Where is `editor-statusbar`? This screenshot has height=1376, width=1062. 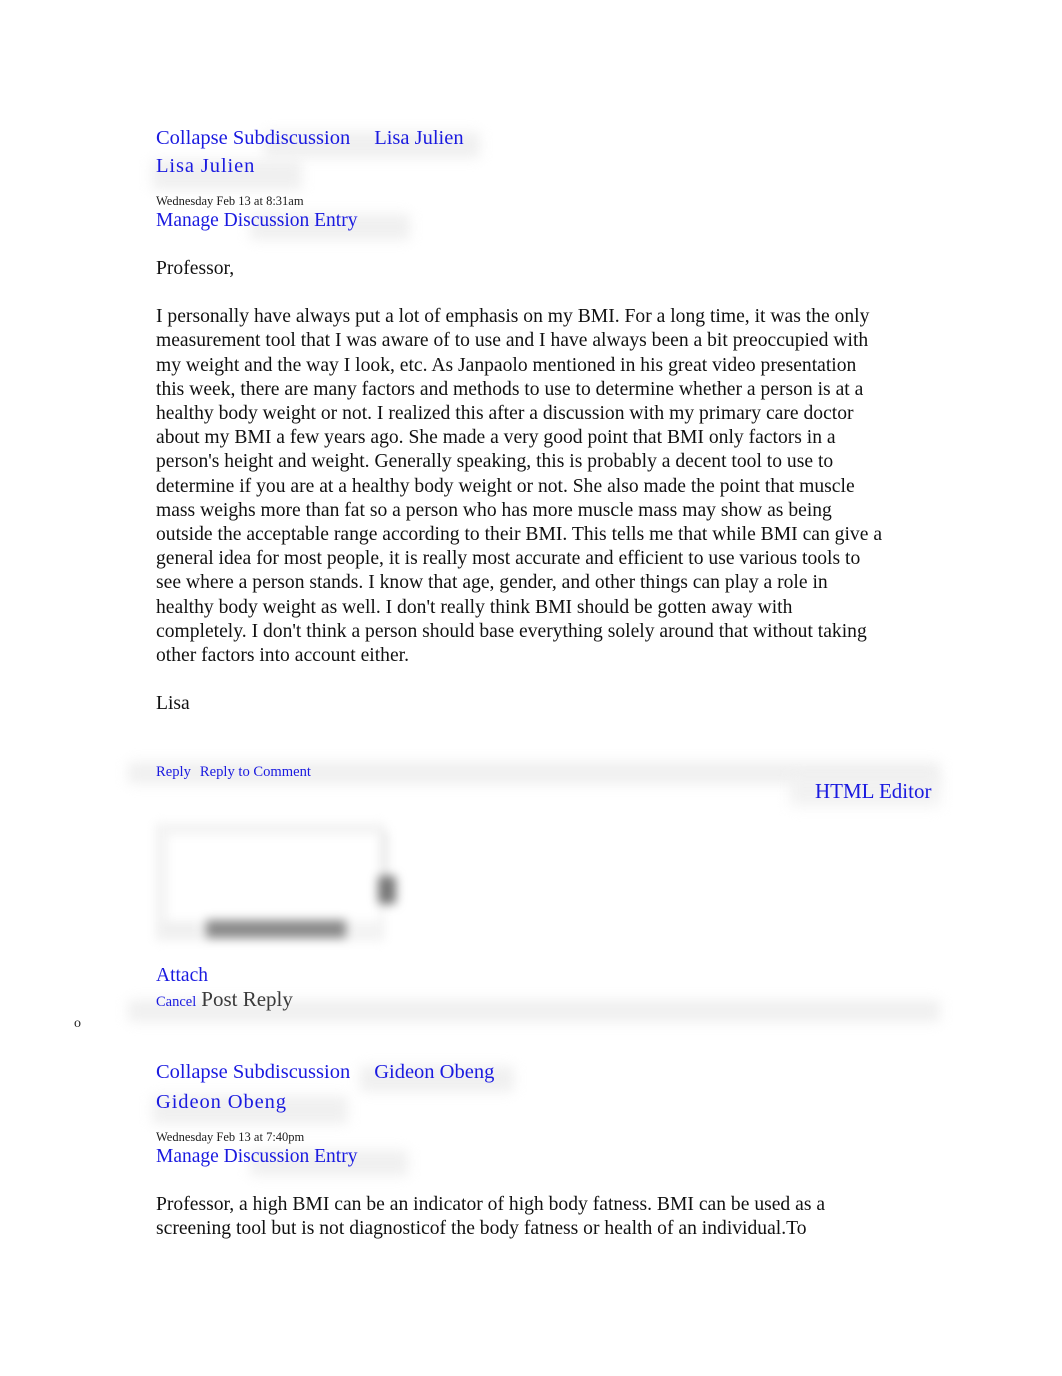
editor-statusbar is located at coordinates (276, 929).